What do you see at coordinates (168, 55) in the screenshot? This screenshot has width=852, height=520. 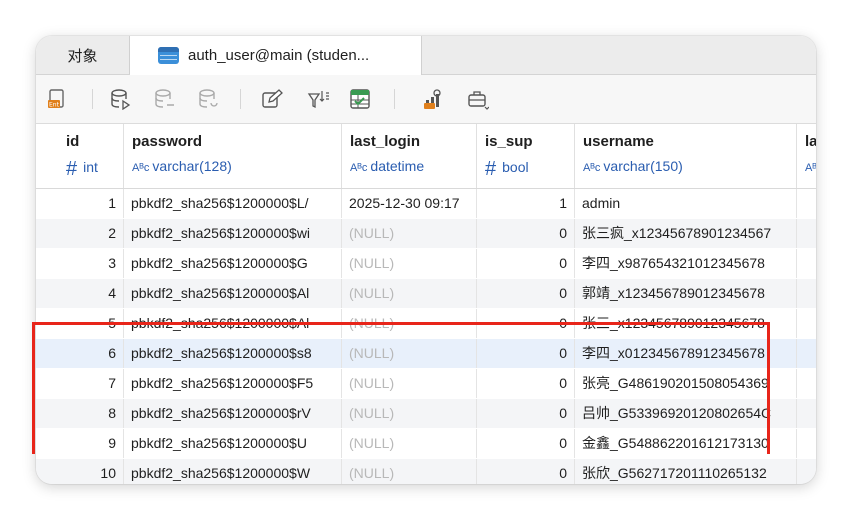 I see `table-icon` at bounding box center [168, 55].